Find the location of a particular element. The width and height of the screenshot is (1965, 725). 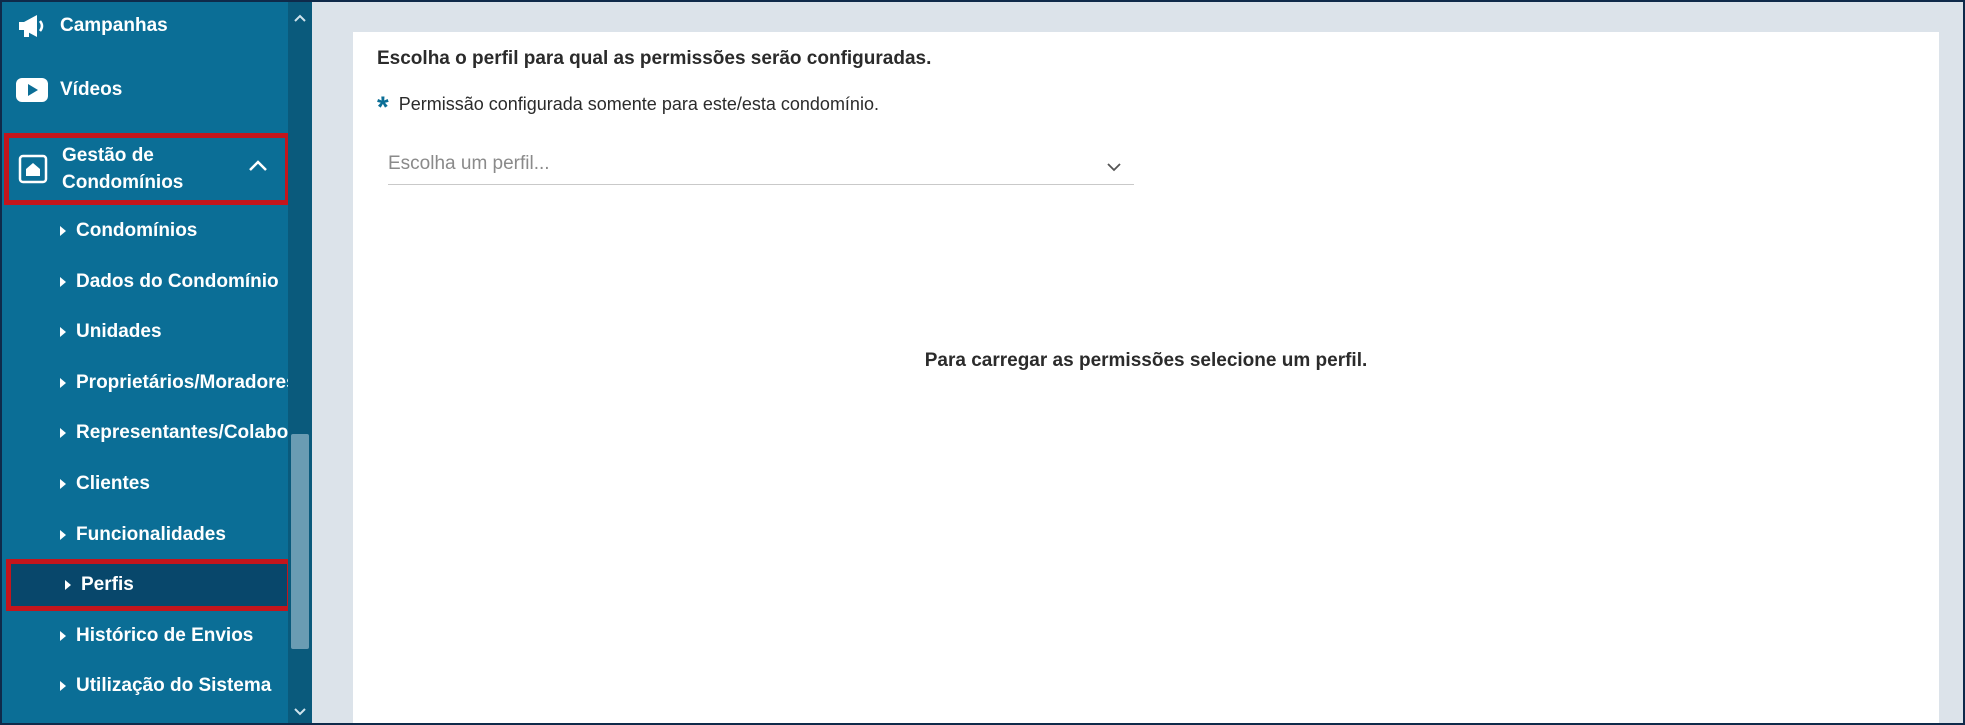

scroll-thumb is located at coordinates (300, 541).